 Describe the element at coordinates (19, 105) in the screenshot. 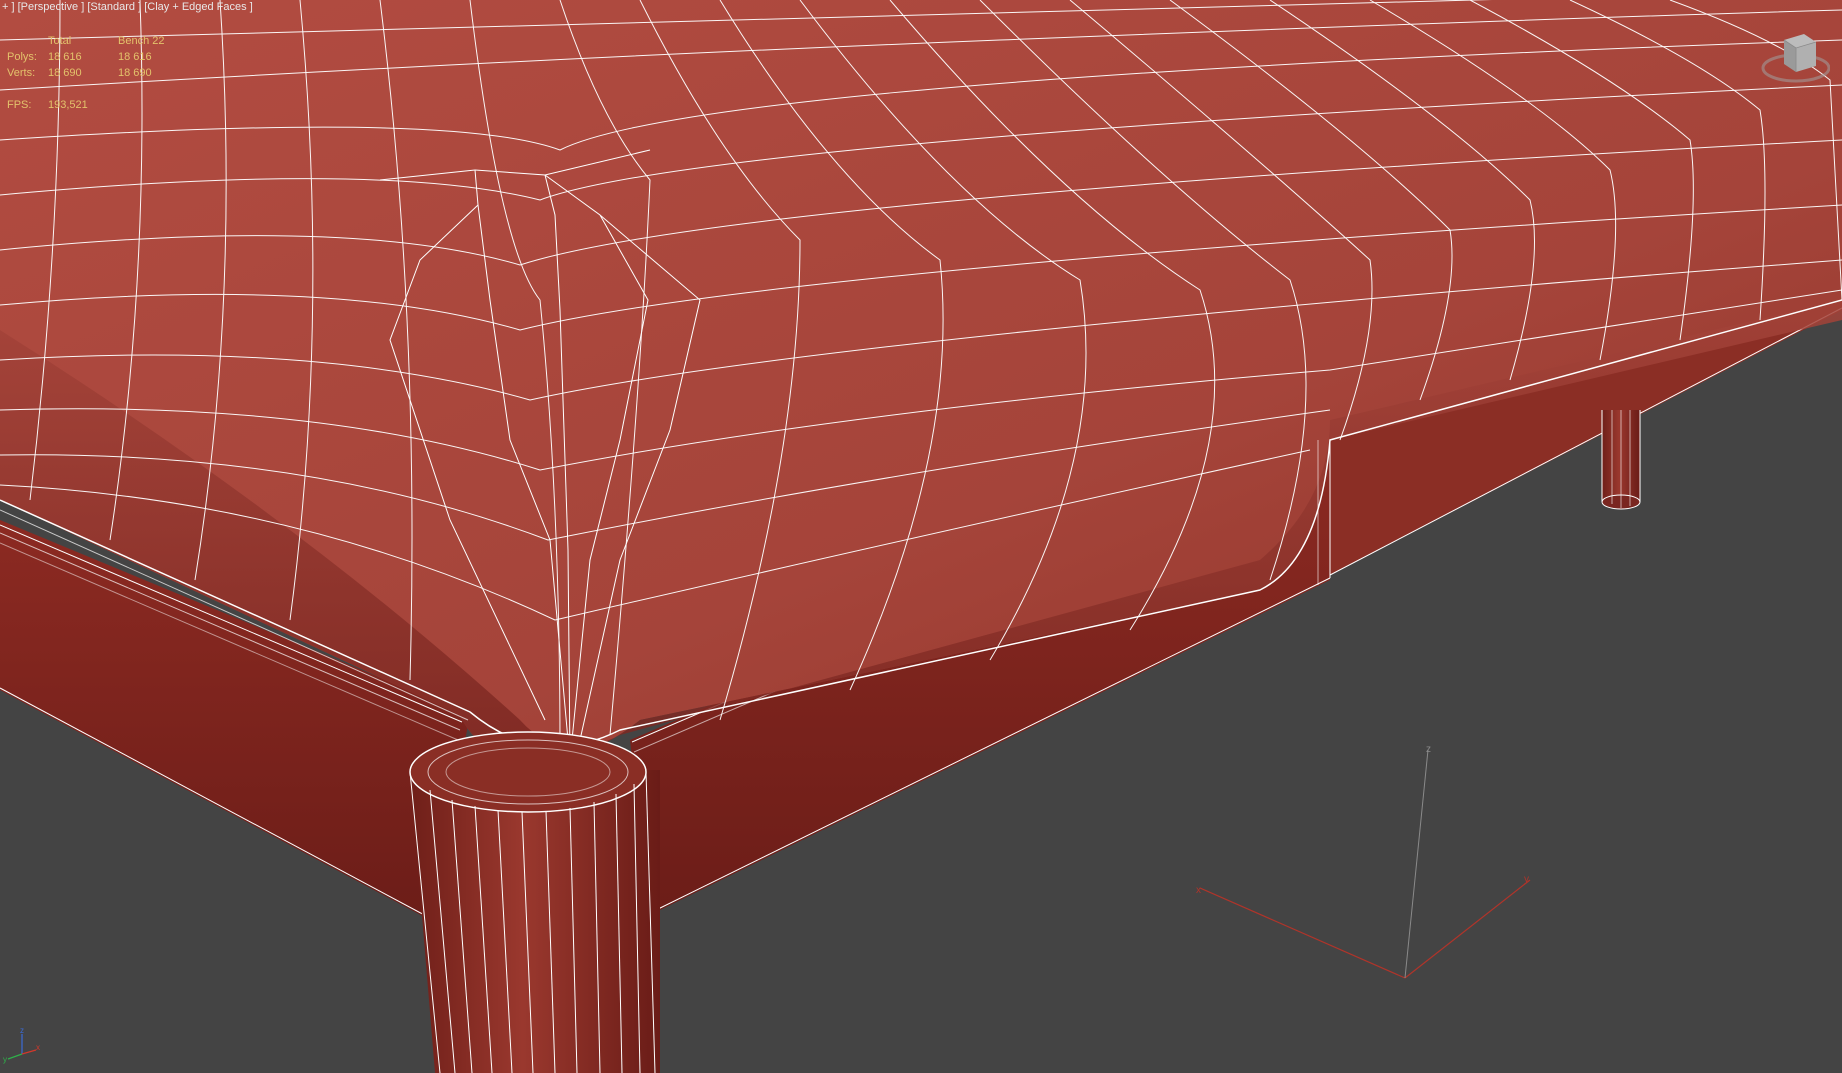

I see `stats-fps-label: FPS:` at that location.